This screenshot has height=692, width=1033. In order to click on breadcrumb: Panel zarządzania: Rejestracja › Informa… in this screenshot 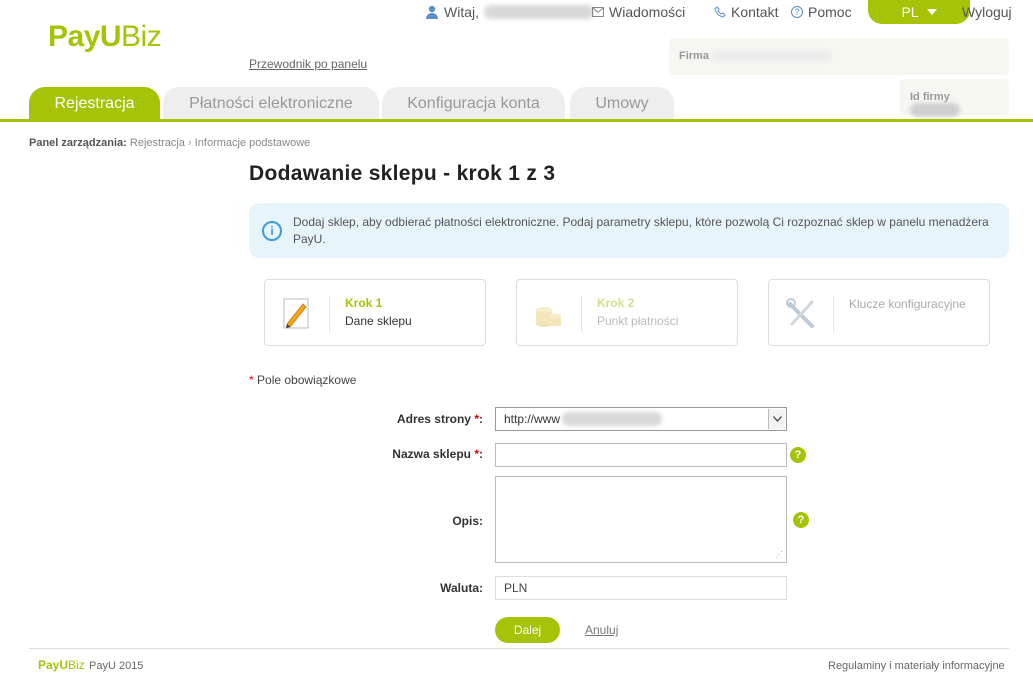, I will do `click(169, 143)`.